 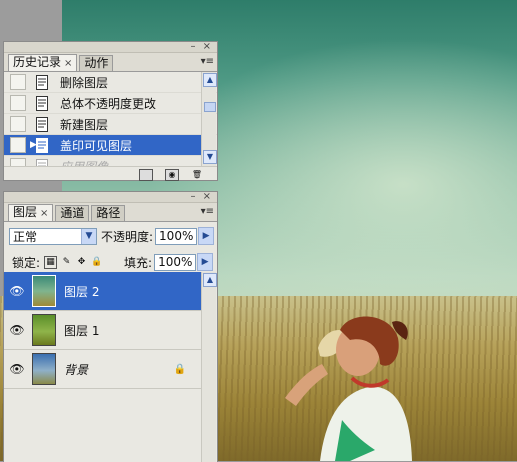 I want to click on new-document-from-state-icon, so click(x=146, y=175).